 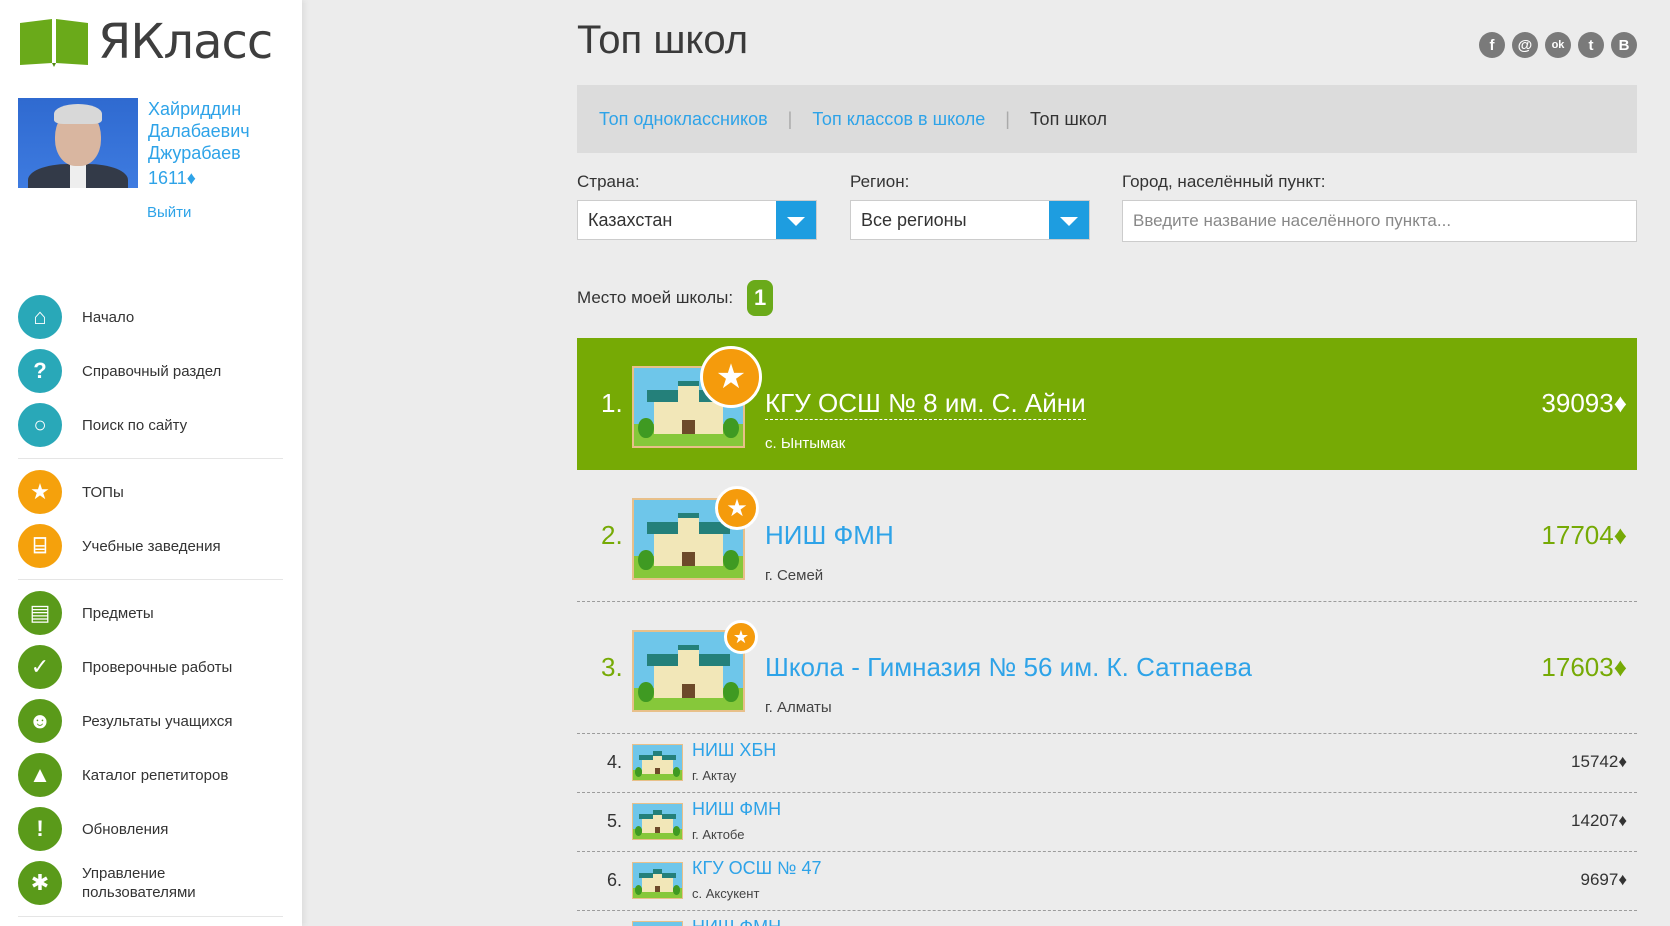 What do you see at coordinates (970, 220) in the screenshot?
I see `region-select: Все регионы` at bounding box center [970, 220].